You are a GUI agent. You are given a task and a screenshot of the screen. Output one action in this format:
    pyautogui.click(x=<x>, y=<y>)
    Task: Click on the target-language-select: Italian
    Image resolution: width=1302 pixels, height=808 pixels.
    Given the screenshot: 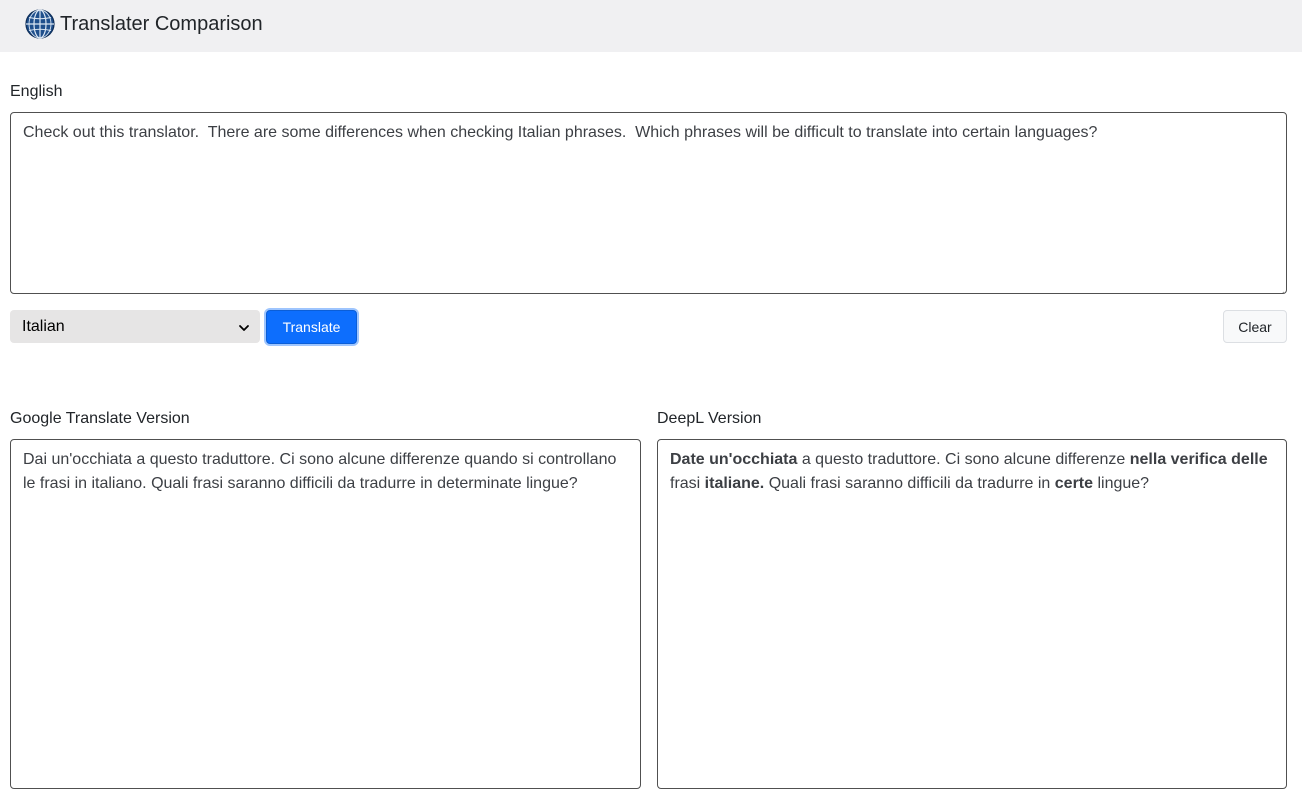 What is the action you would take?
    pyautogui.click(x=135, y=326)
    